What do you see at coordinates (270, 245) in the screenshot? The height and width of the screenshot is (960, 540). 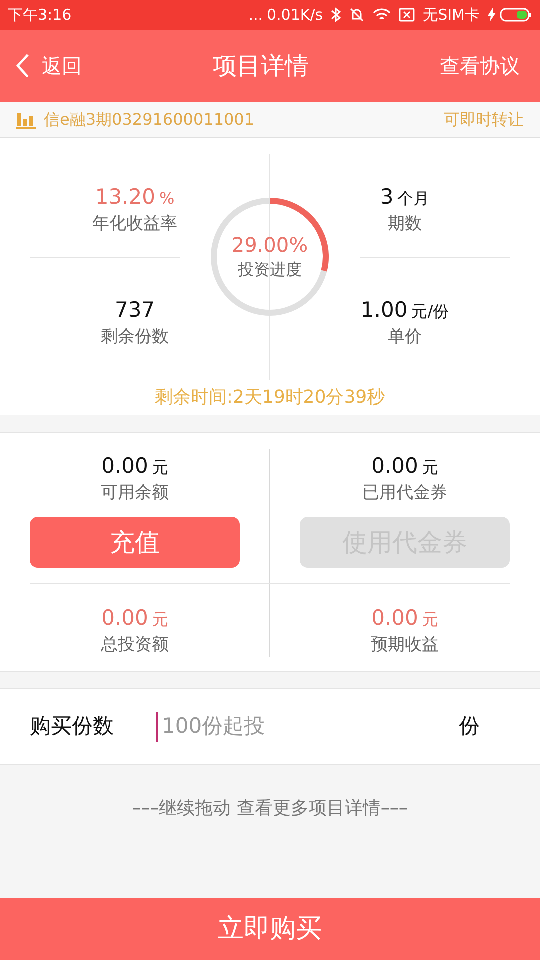 I see `progress-percent: 29.00%` at bounding box center [270, 245].